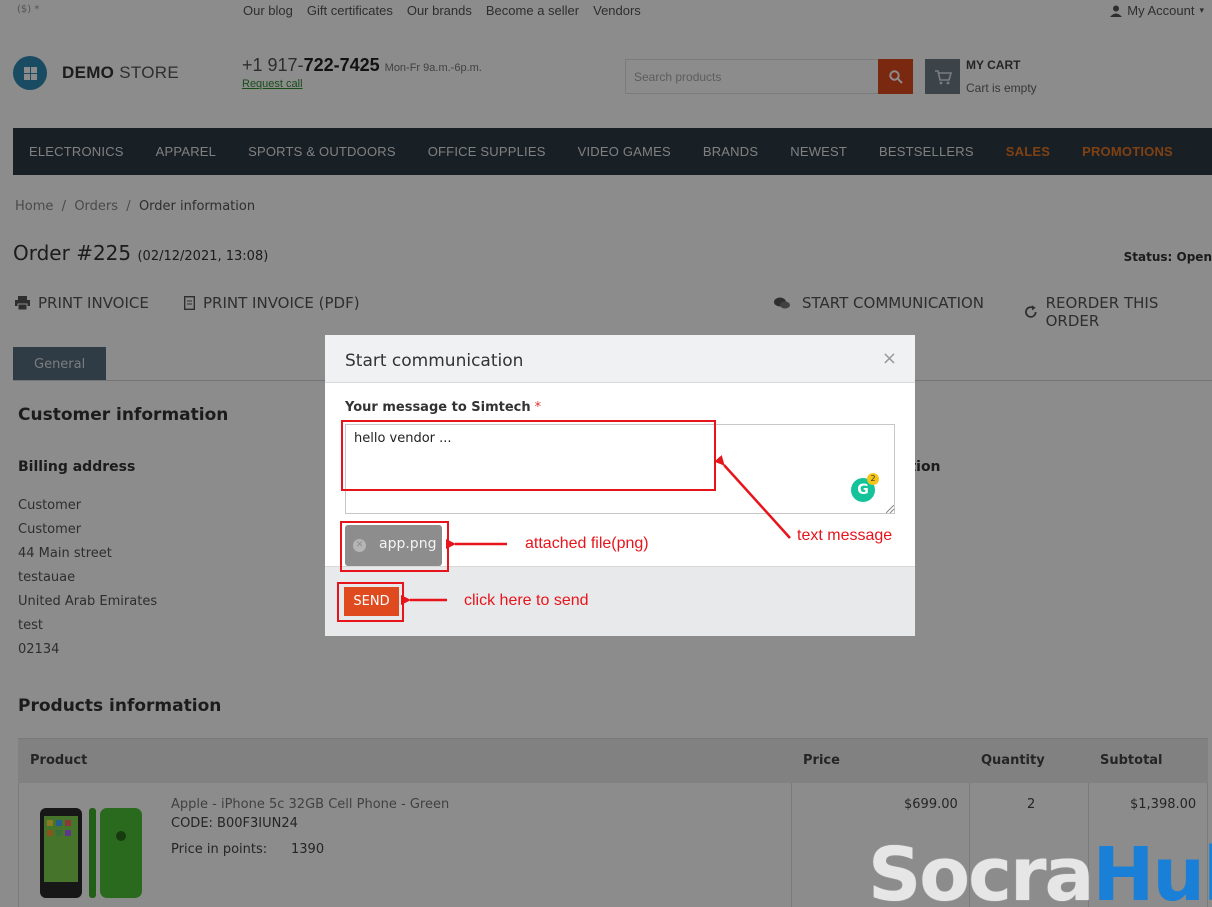 Image resolution: width=1212 pixels, height=907 pixels. I want to click on annotation-arrows, so click(596, 529).